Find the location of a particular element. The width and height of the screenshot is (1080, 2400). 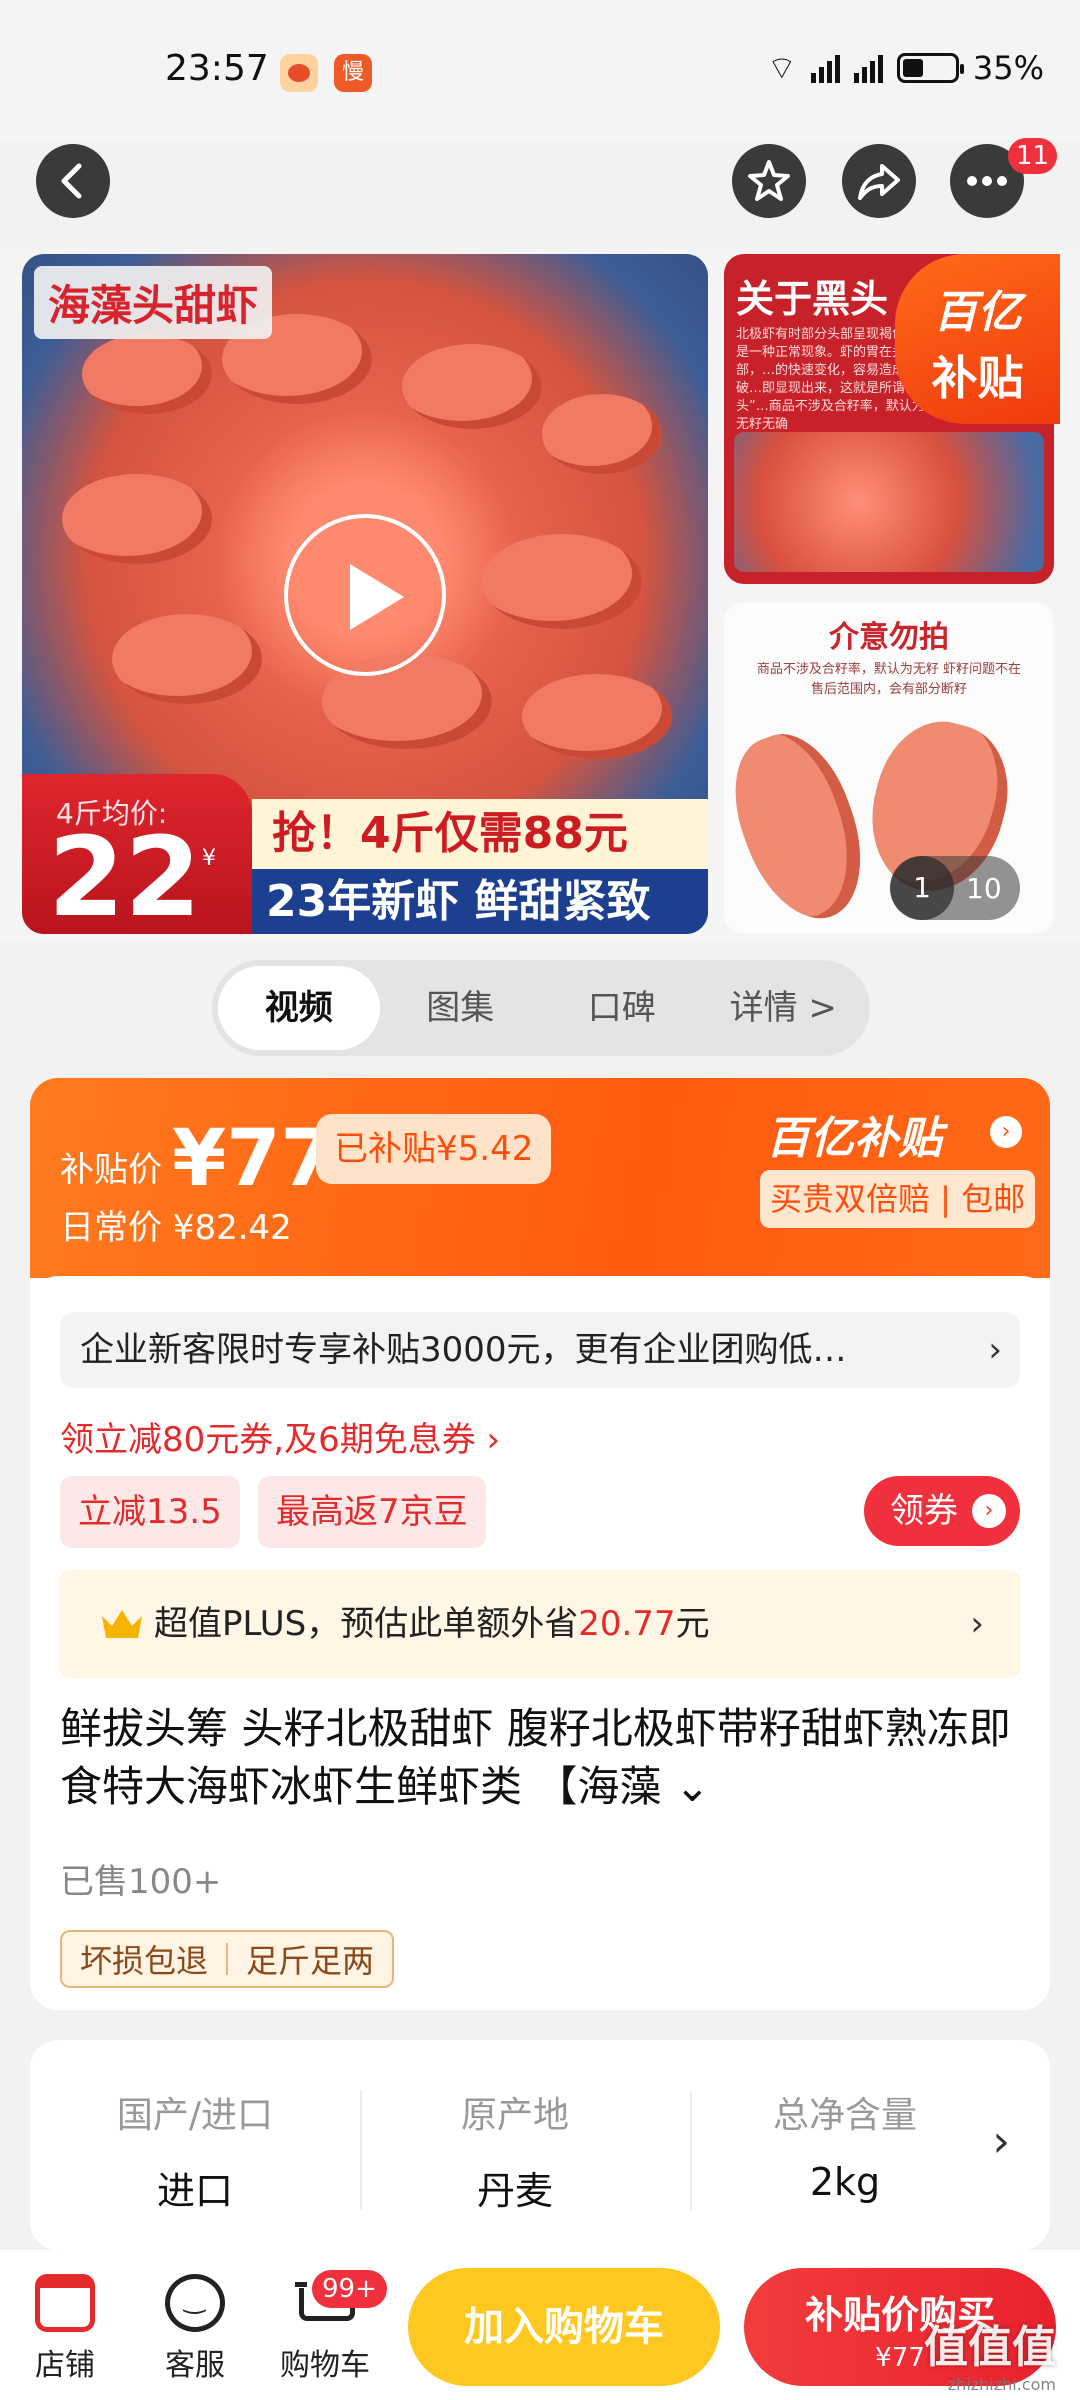

subsidy-badge: 百亿 补贴 is located at coordinates (977, 339).